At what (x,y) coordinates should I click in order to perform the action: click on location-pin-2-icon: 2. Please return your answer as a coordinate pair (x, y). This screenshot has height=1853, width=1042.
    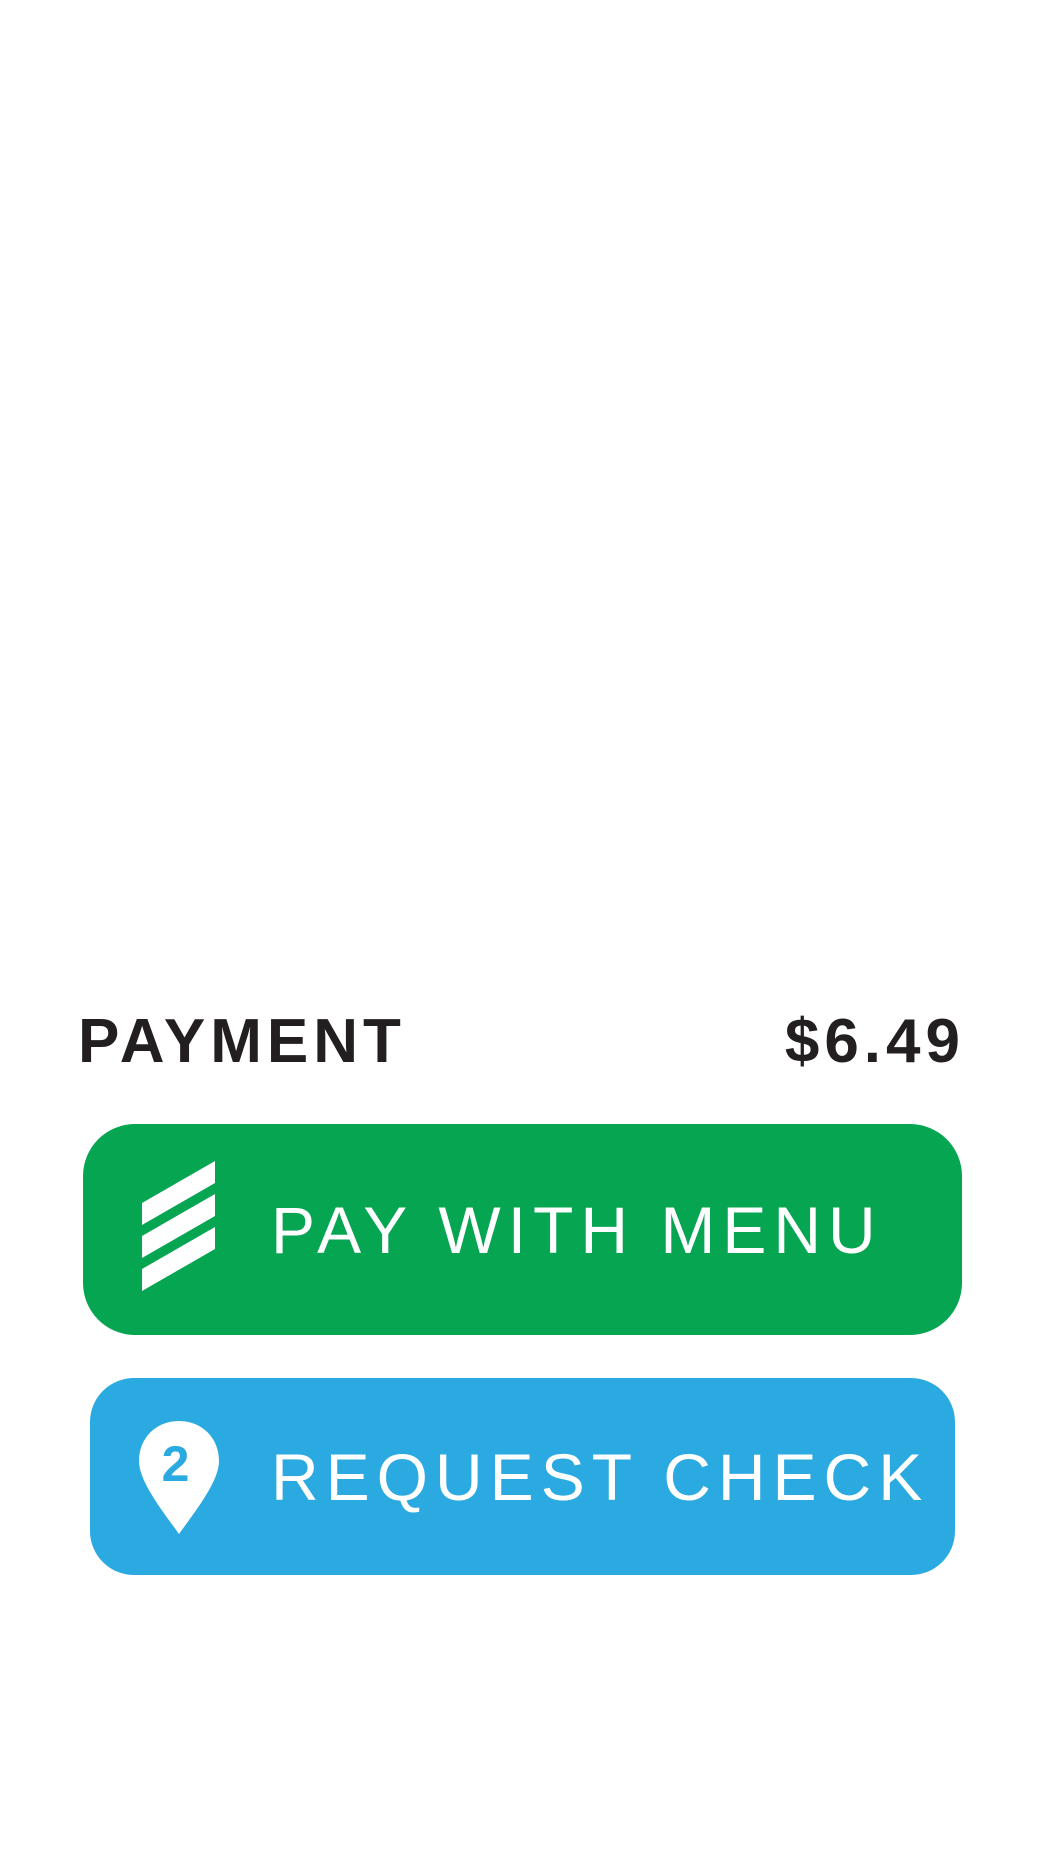
    Looking at the image, I should click on (179, 1477).